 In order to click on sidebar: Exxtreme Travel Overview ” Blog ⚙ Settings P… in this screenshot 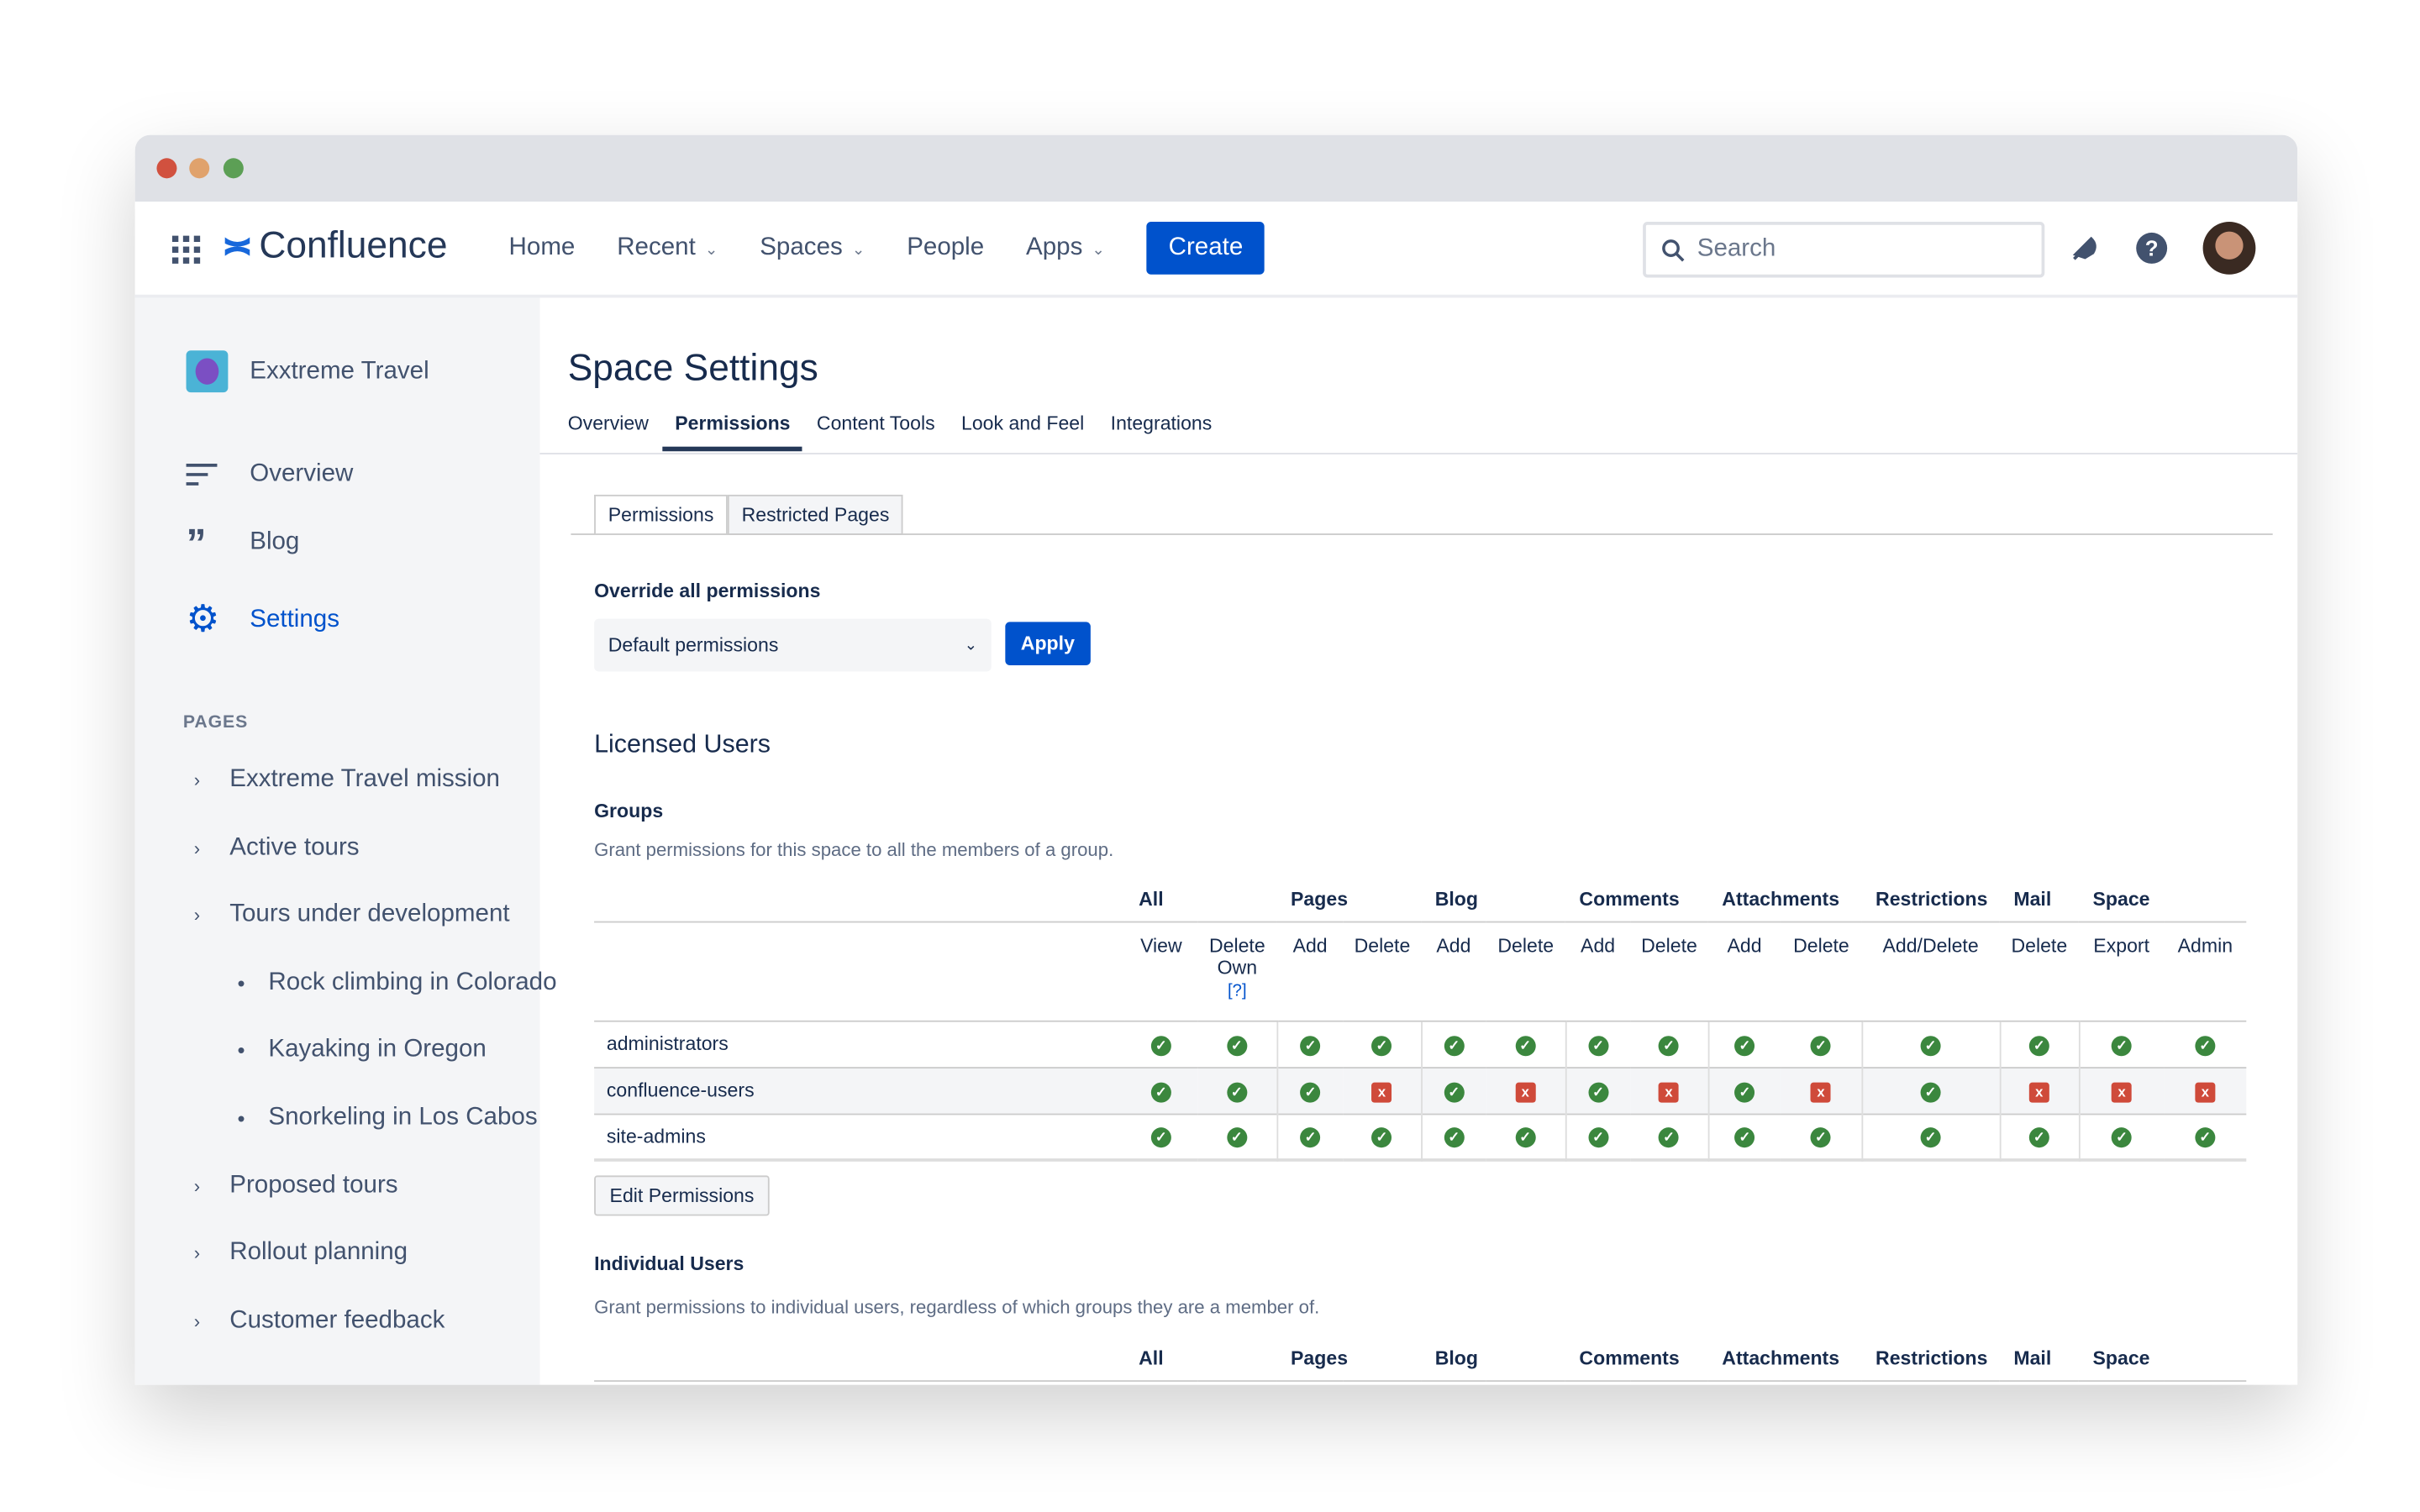, I will do `click(345, 841)`.